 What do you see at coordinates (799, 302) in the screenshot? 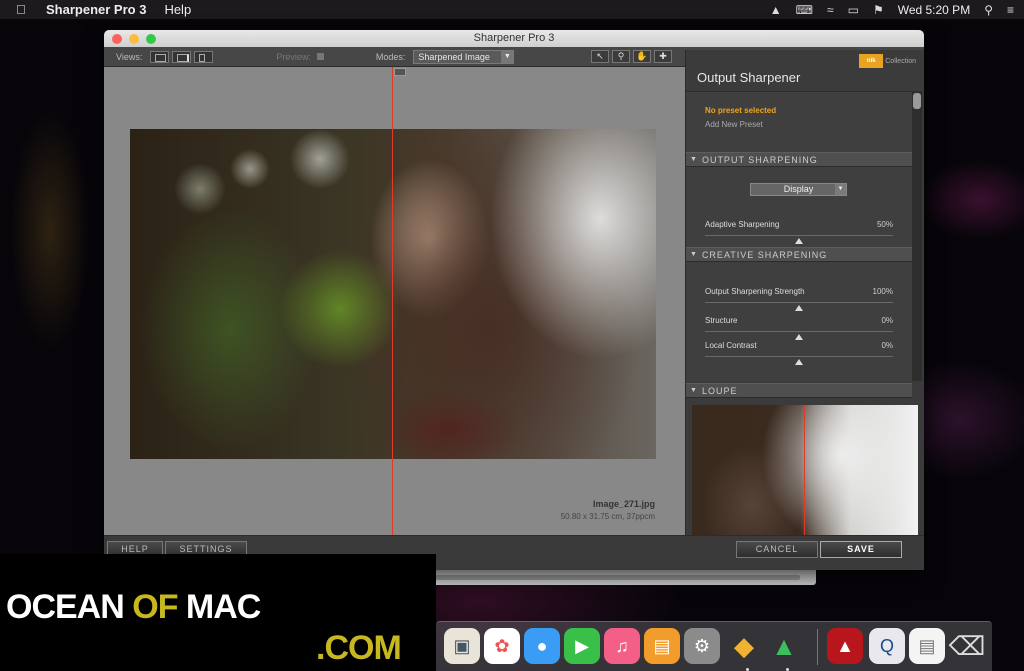
I see `output-strength-slider` at bounding box center [799, 302].